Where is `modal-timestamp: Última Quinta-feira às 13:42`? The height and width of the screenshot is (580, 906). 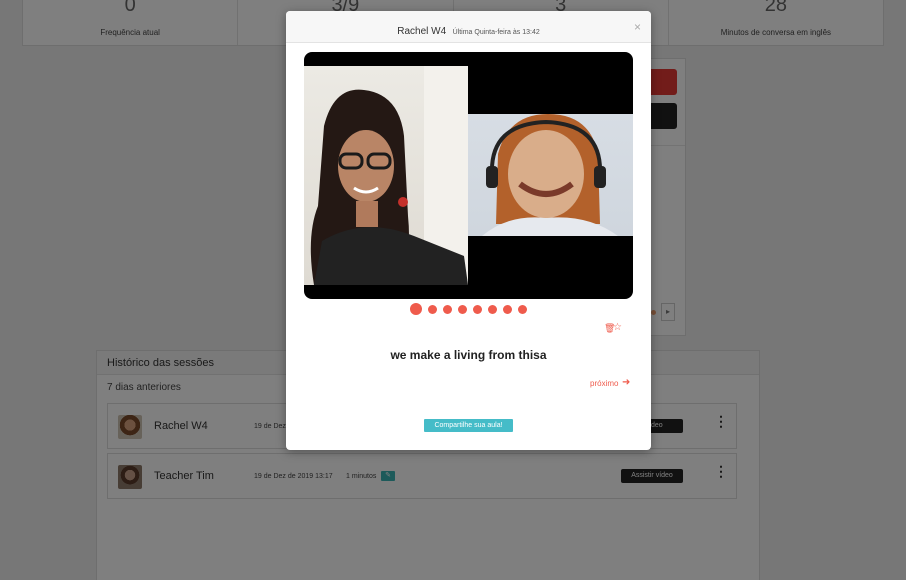 modal-timestamp: Última Quinta-feira às 13:42 is located at coordinates (496, 32).